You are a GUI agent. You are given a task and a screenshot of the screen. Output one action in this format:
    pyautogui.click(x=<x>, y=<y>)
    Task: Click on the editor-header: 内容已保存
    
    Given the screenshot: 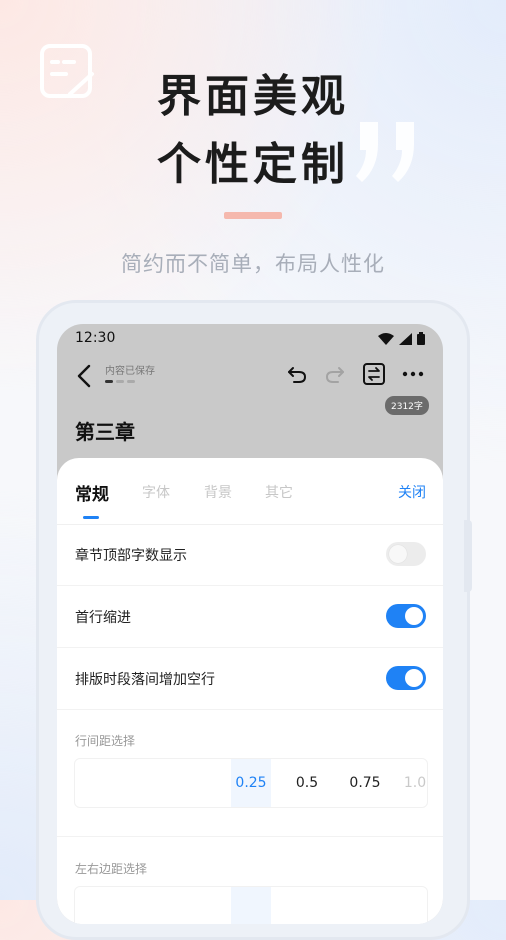 What is the action you would take?
    pyautogui.click(x=250, y=378)
    